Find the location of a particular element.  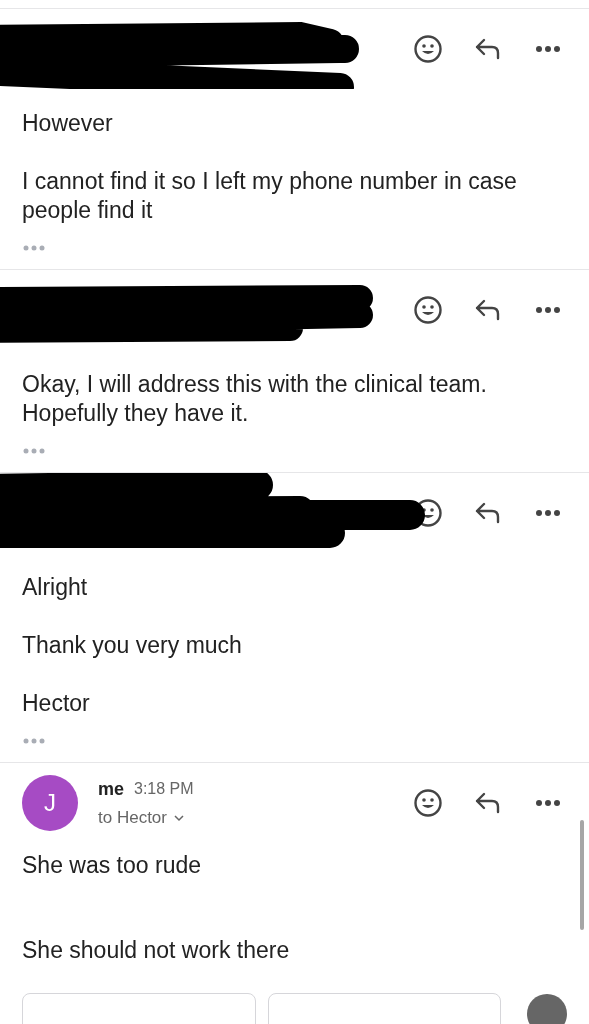

scrollbar is located at coordinates (582, 875).